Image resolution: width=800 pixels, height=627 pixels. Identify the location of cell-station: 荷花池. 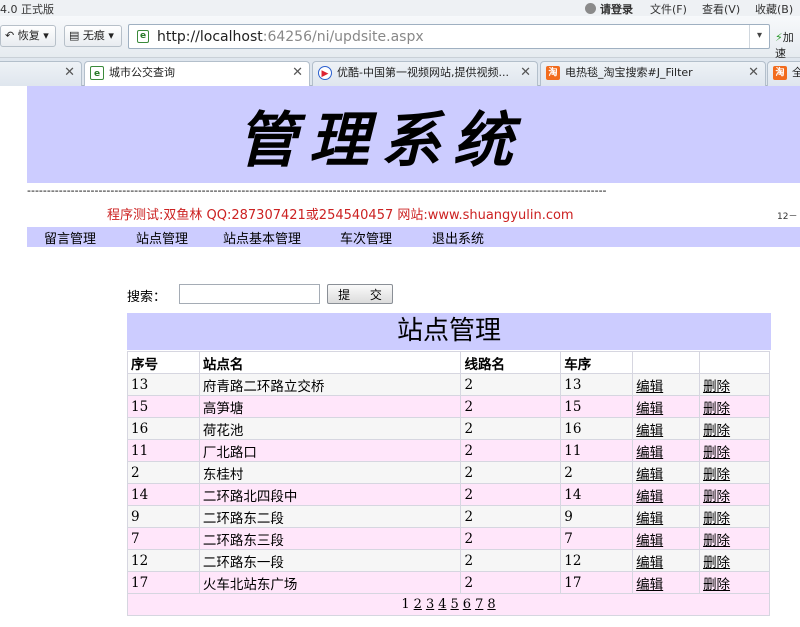
(330, 428).